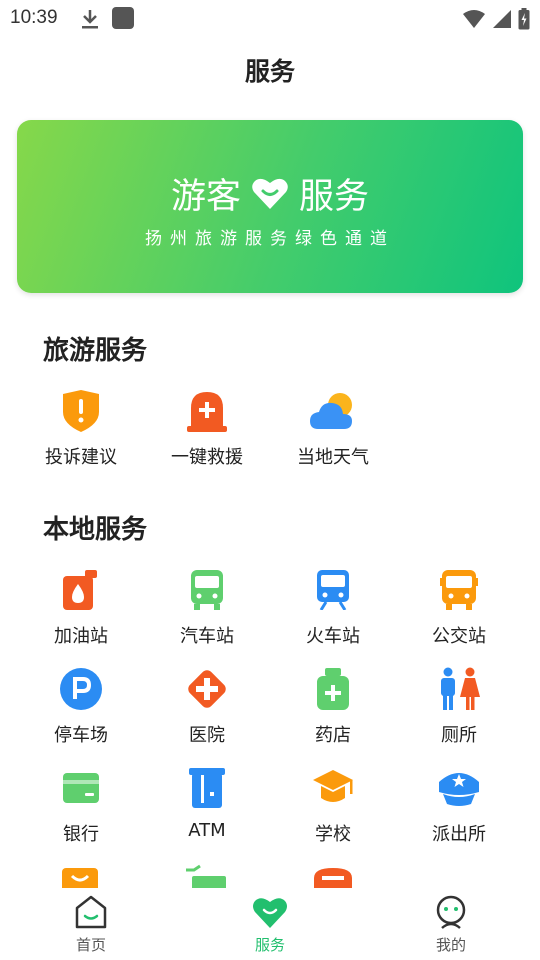 Image resolution: width=540 pixels, height=960 pixels. Describe the element at coordinates (333, 590) in the screenshot. I see `train-station-icon` at that location.